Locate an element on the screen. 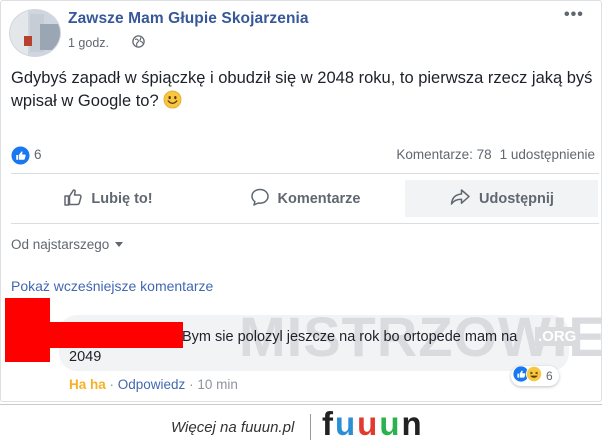 This screenshot has width=602, height=447. like-button: Lubię to! is located at coordinates (108, 198).